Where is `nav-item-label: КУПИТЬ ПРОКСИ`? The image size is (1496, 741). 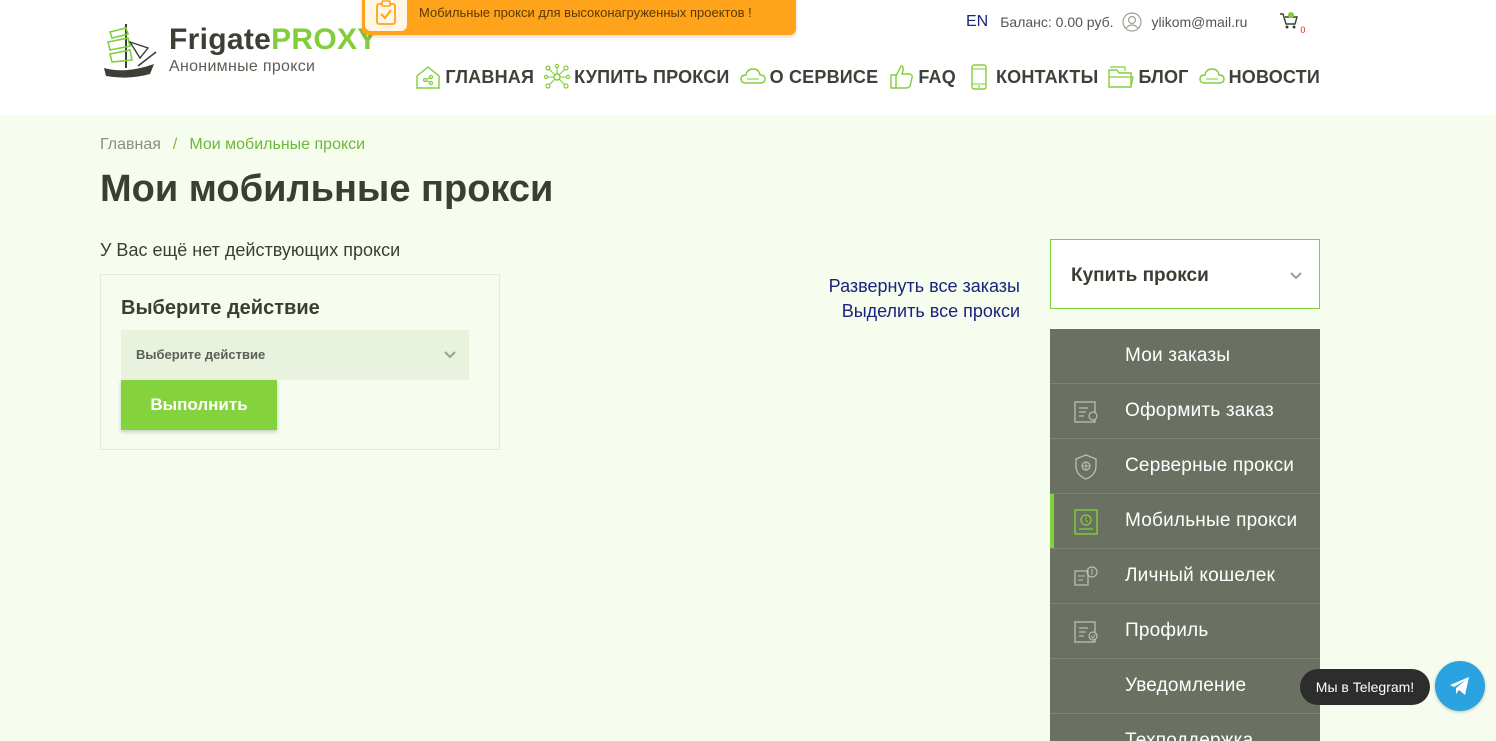 nav-item-label: КУПИТЬ ПРОКСИ is located at coordinates (652, 76).